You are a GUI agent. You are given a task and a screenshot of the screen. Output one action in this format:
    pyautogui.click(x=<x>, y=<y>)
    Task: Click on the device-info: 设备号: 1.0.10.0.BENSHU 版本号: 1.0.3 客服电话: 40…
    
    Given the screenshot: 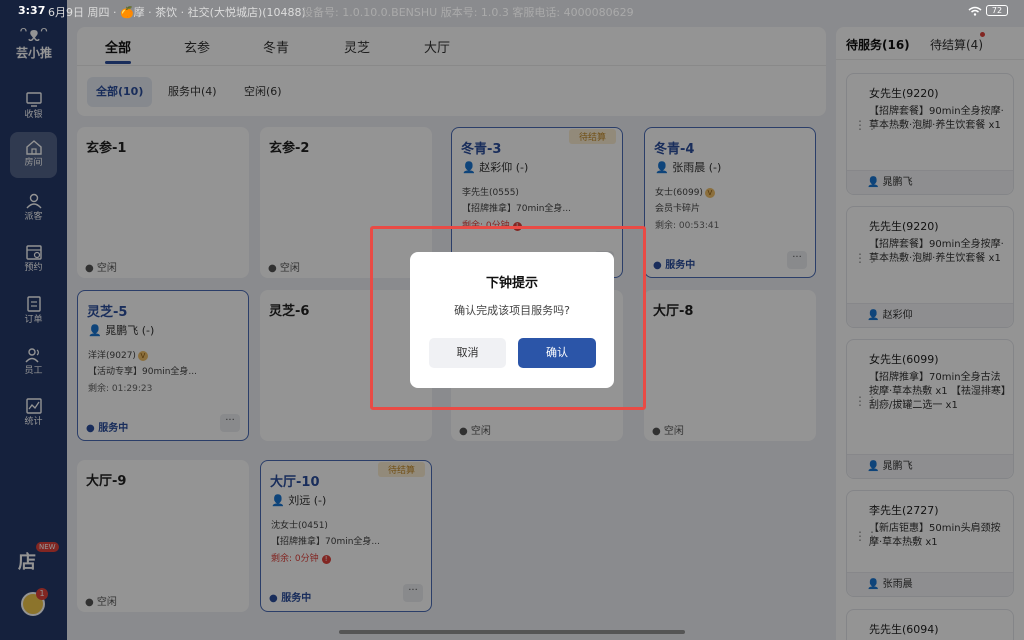 What is the action you would take?
    pyautogui.click(x=468, y=12)
    